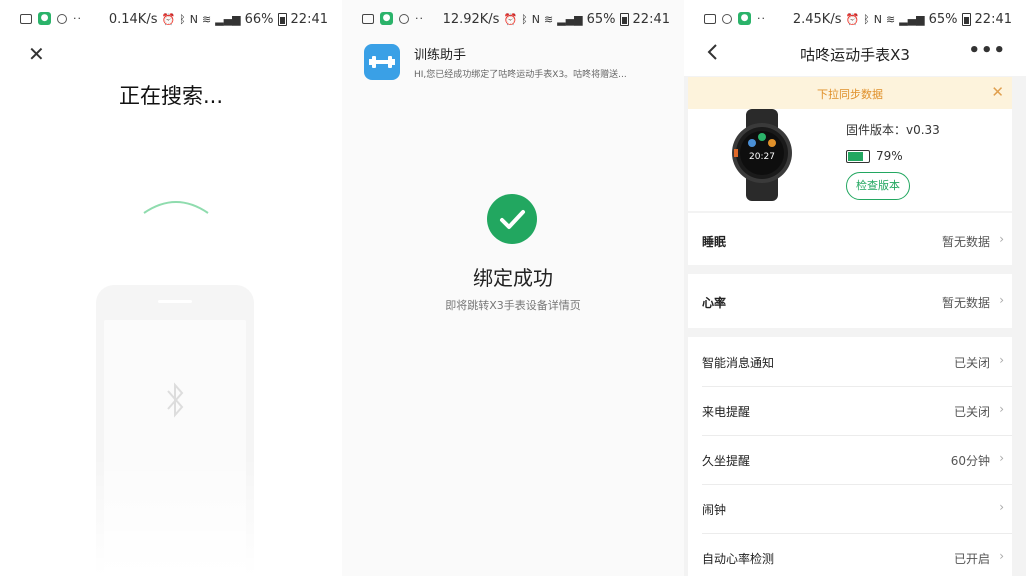 The image size is (1026, 576). Describe the element at coordinates (874, 156) in the screenshot. I see `device-battery: 79%` at that location.